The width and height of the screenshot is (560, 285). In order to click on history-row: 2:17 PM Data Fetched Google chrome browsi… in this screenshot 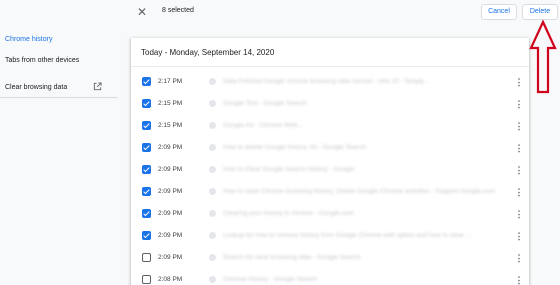, I will do `click(345, 82)`.